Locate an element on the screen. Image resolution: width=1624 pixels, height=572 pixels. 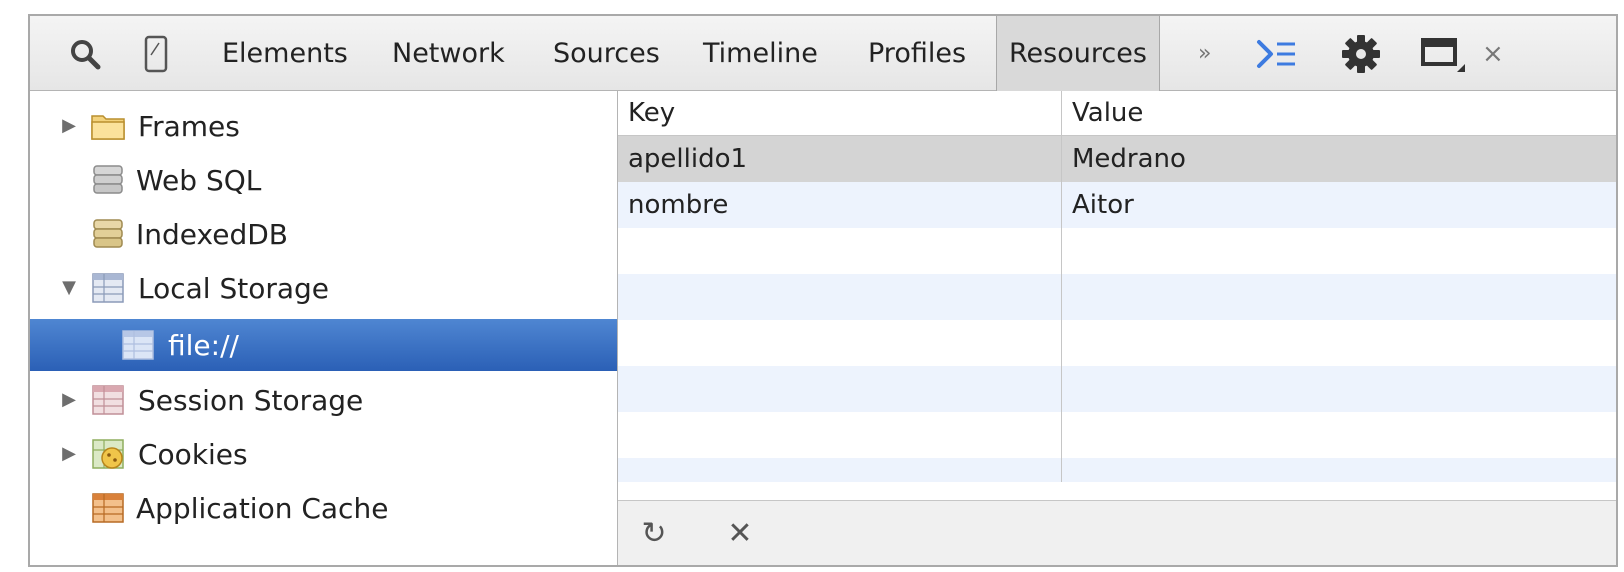
refresh-button: ↻ is located at coordinates (654, 533).